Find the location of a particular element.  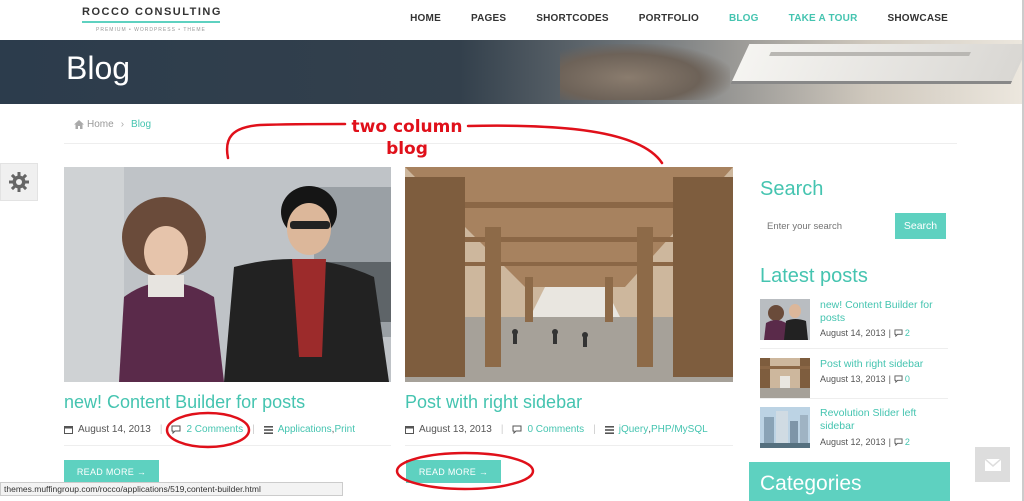

breadcrumb-home: Home is located at coordinates (94, 124).